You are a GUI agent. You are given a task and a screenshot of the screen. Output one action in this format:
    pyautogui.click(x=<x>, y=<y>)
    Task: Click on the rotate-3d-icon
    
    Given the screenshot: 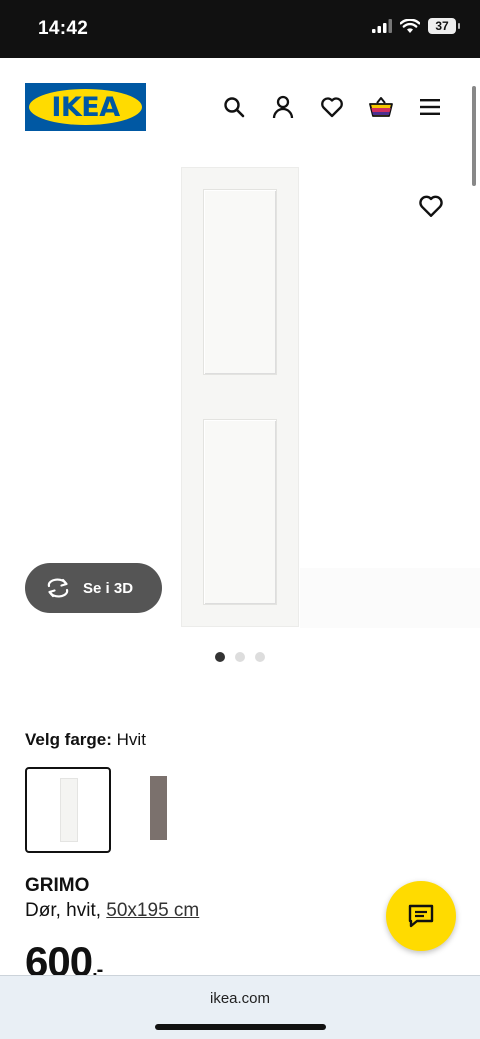 What is the action you would take?
    pyautogui.click(x=58, y=588)
    